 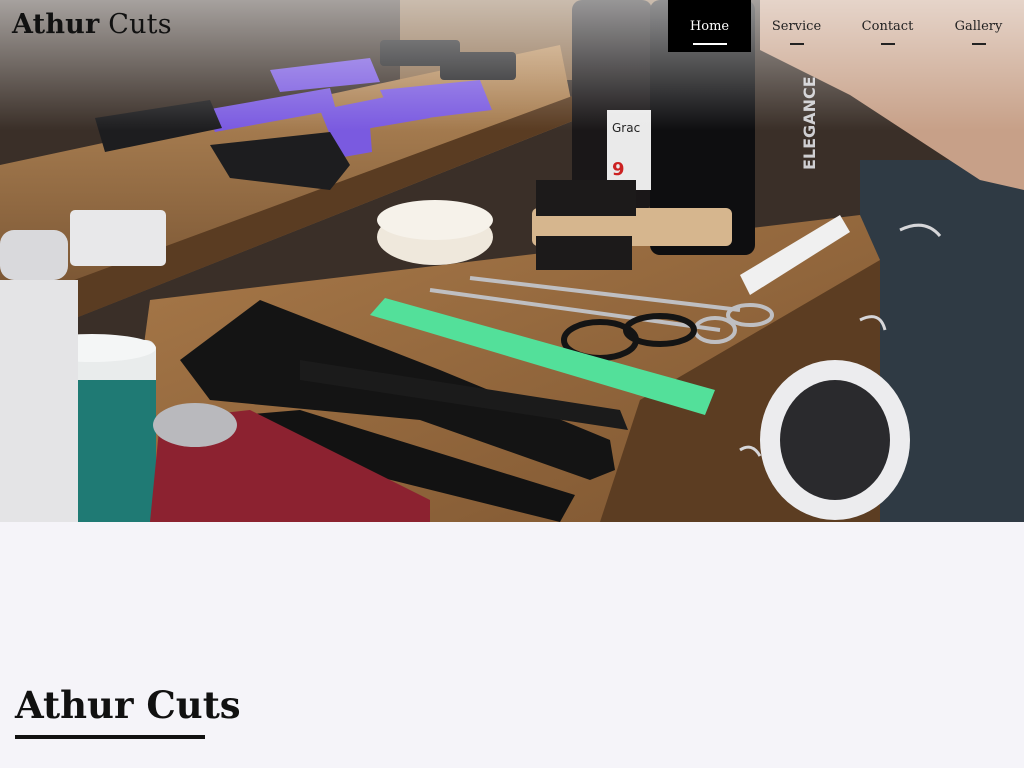 What do you see at coordinates (110, 737) in the screenshot?
I see `title-underline` at bounding box center [110, 737].